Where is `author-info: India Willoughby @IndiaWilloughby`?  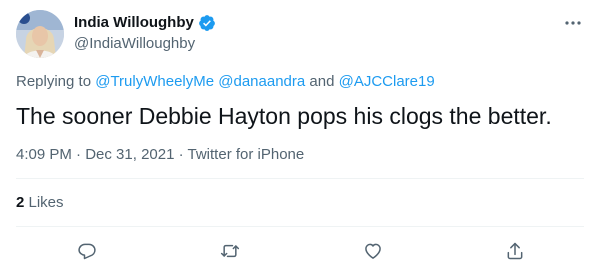
author-info: India Willoughby @IndiaWilloughby is located at coordinates (145, 33).